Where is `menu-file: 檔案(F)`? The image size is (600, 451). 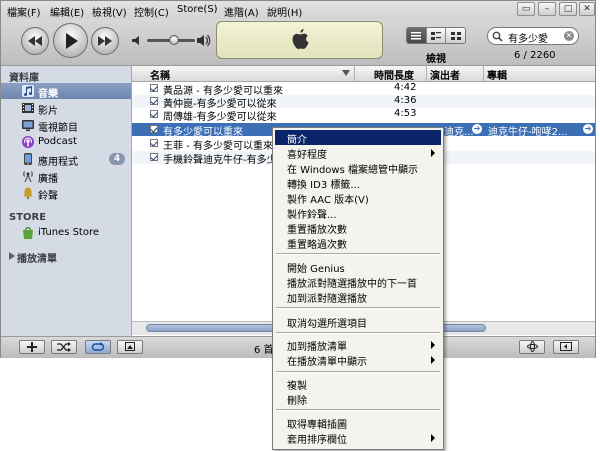
menu-file: 檔案(F) is located at coordinates (24, 11).